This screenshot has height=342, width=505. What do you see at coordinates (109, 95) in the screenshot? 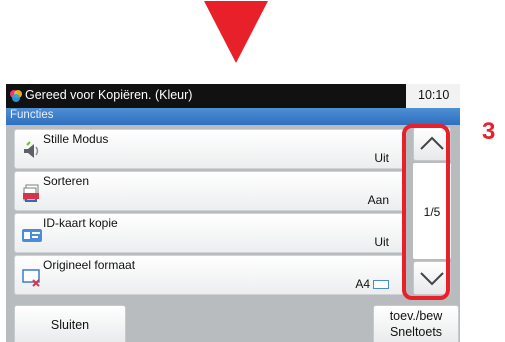
I see `status-text: Gereed voor Kopiëren. (Kleur)` at bounding box center [109, 95].